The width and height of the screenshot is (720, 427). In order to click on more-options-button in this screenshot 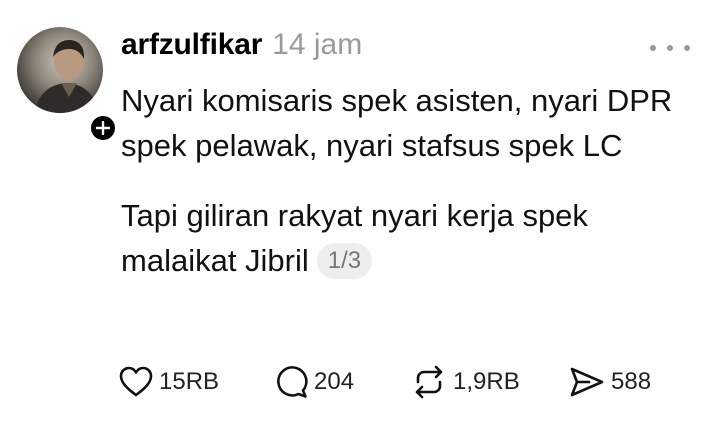, I will do `click(670, 48)`.